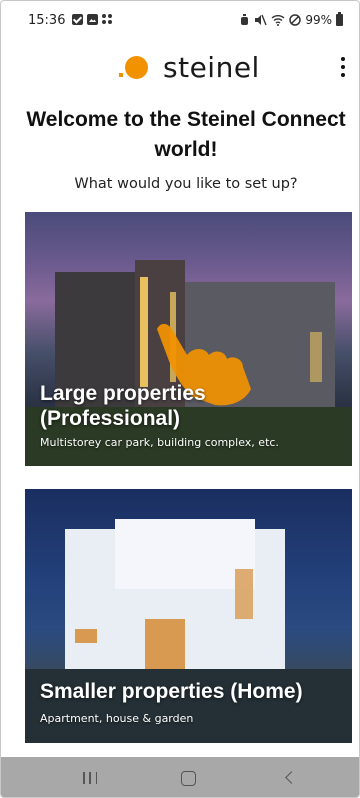  I want to click on checkbox-notification-icon, so click(77, 19).